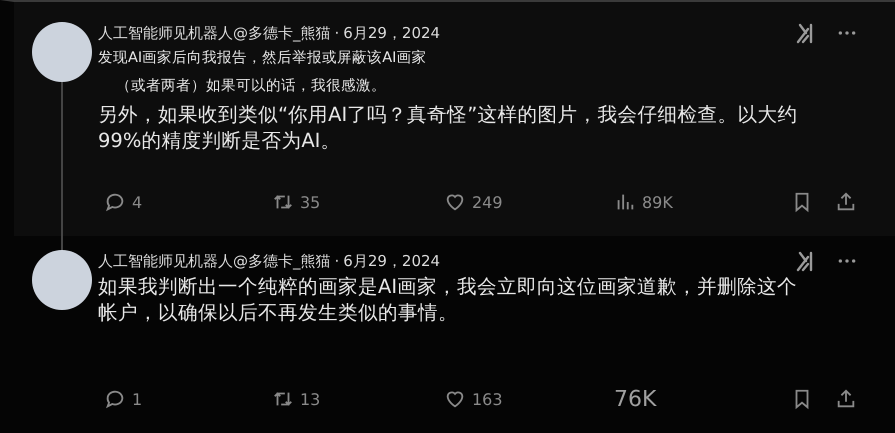  I want to click on post-text: 如果我判断出一个纯粹的画家是AI画家，我会立即向这位画家道歉，并删除这个帐户，以确保以后不再发生类似的事情。, so click(448, 300).